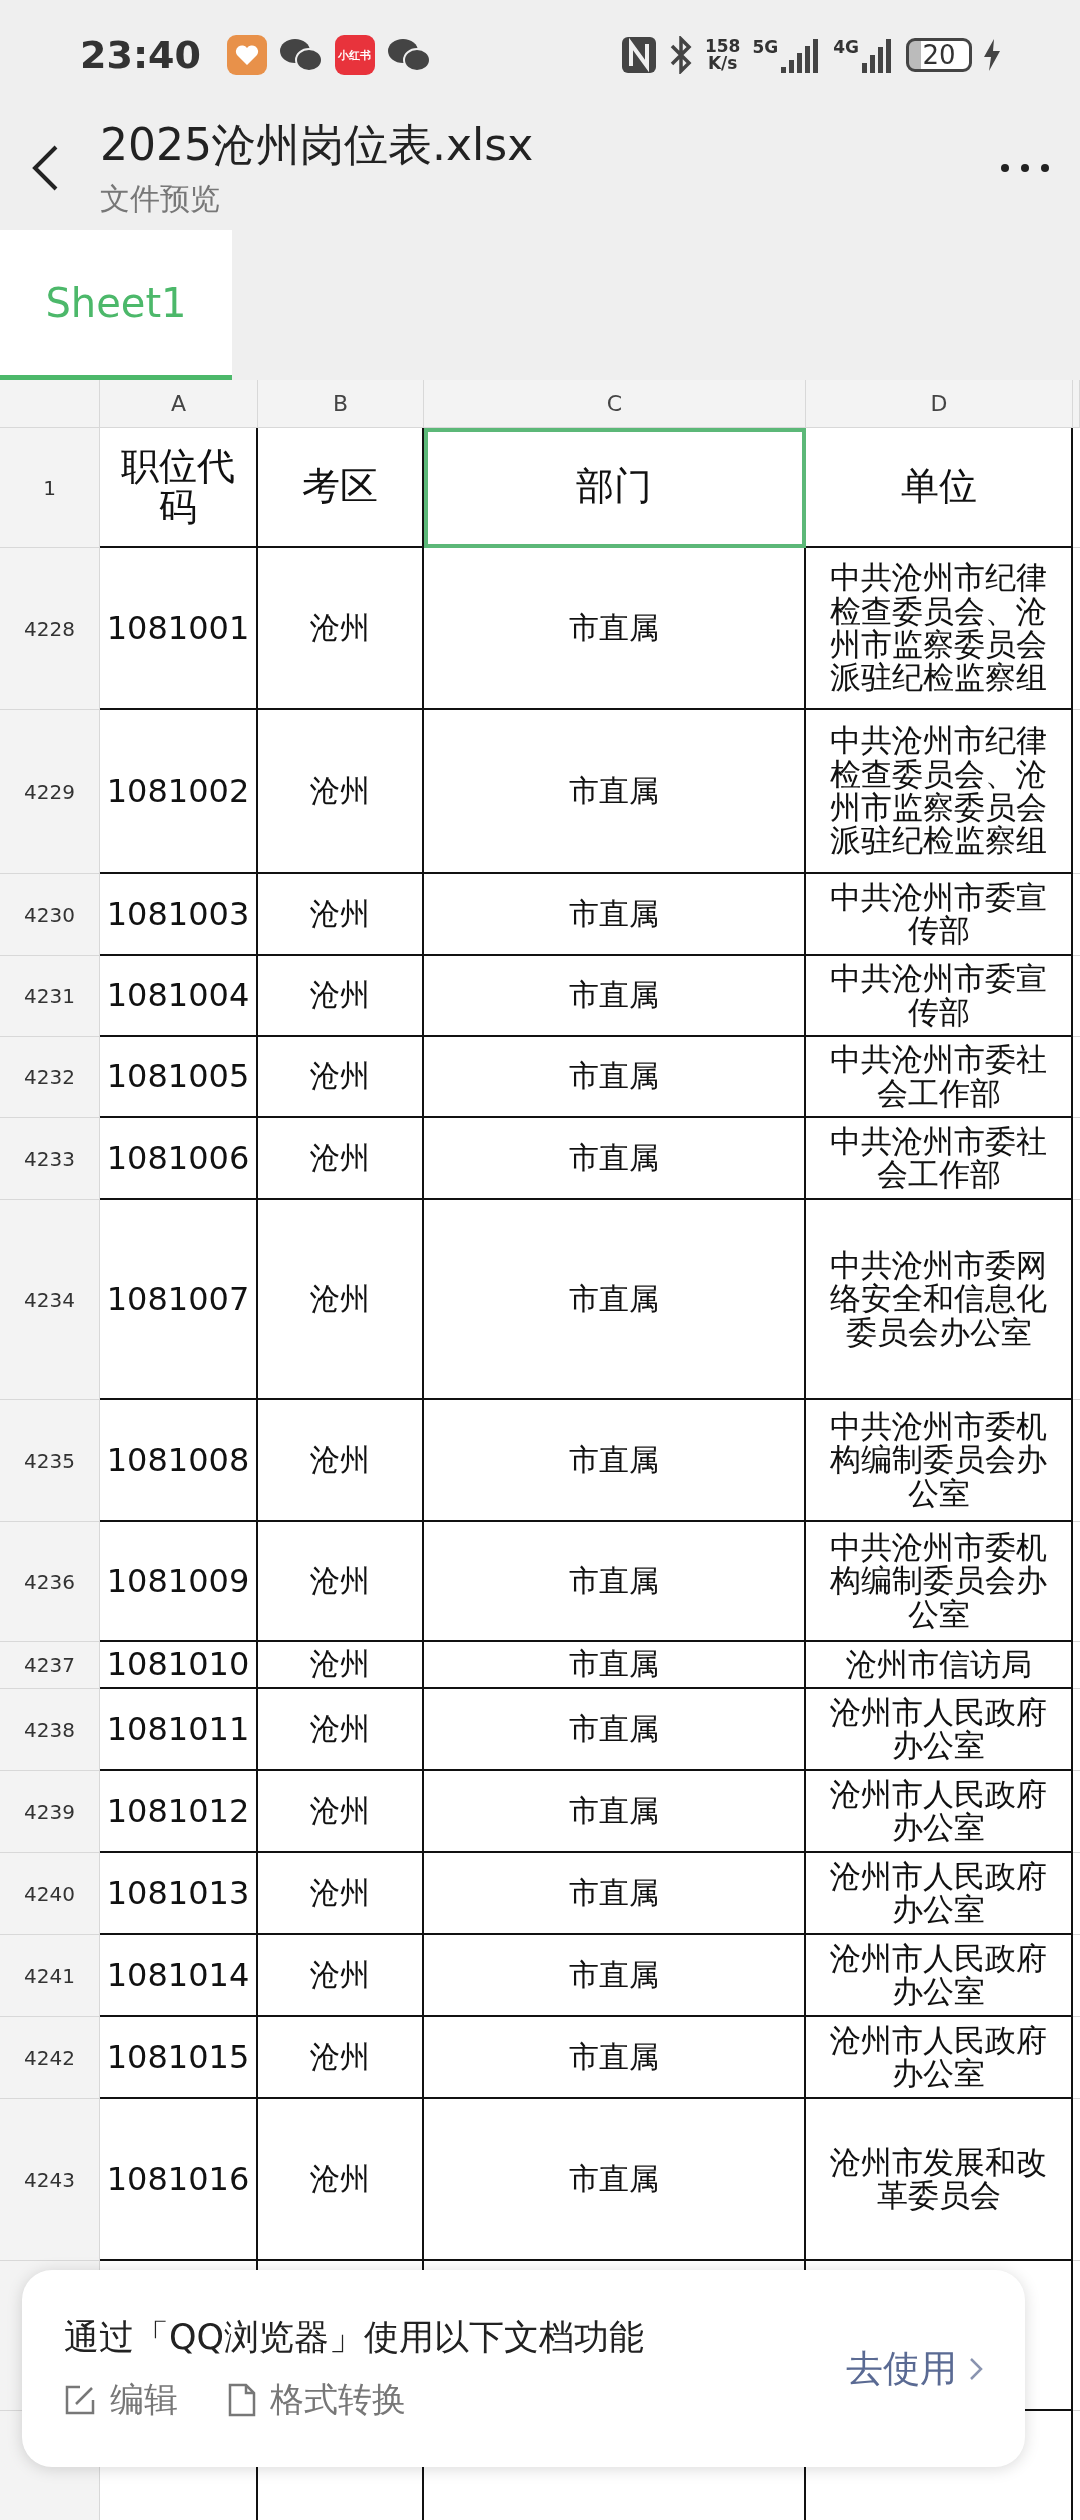 This screenshot has width=1080, height=2520. Describe the element at coordinates (680, 55) in the screenshot. I see `bluetooth-icon` at that location.